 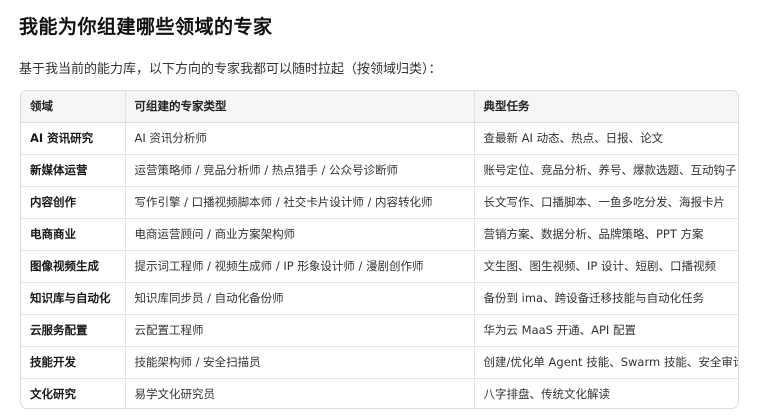 What do you see at coordinates (606, 330) in the screenshot?
I see `cell-tasks: 华为云 MaaS 开通、API 配置` at bounding box center [606, 330].